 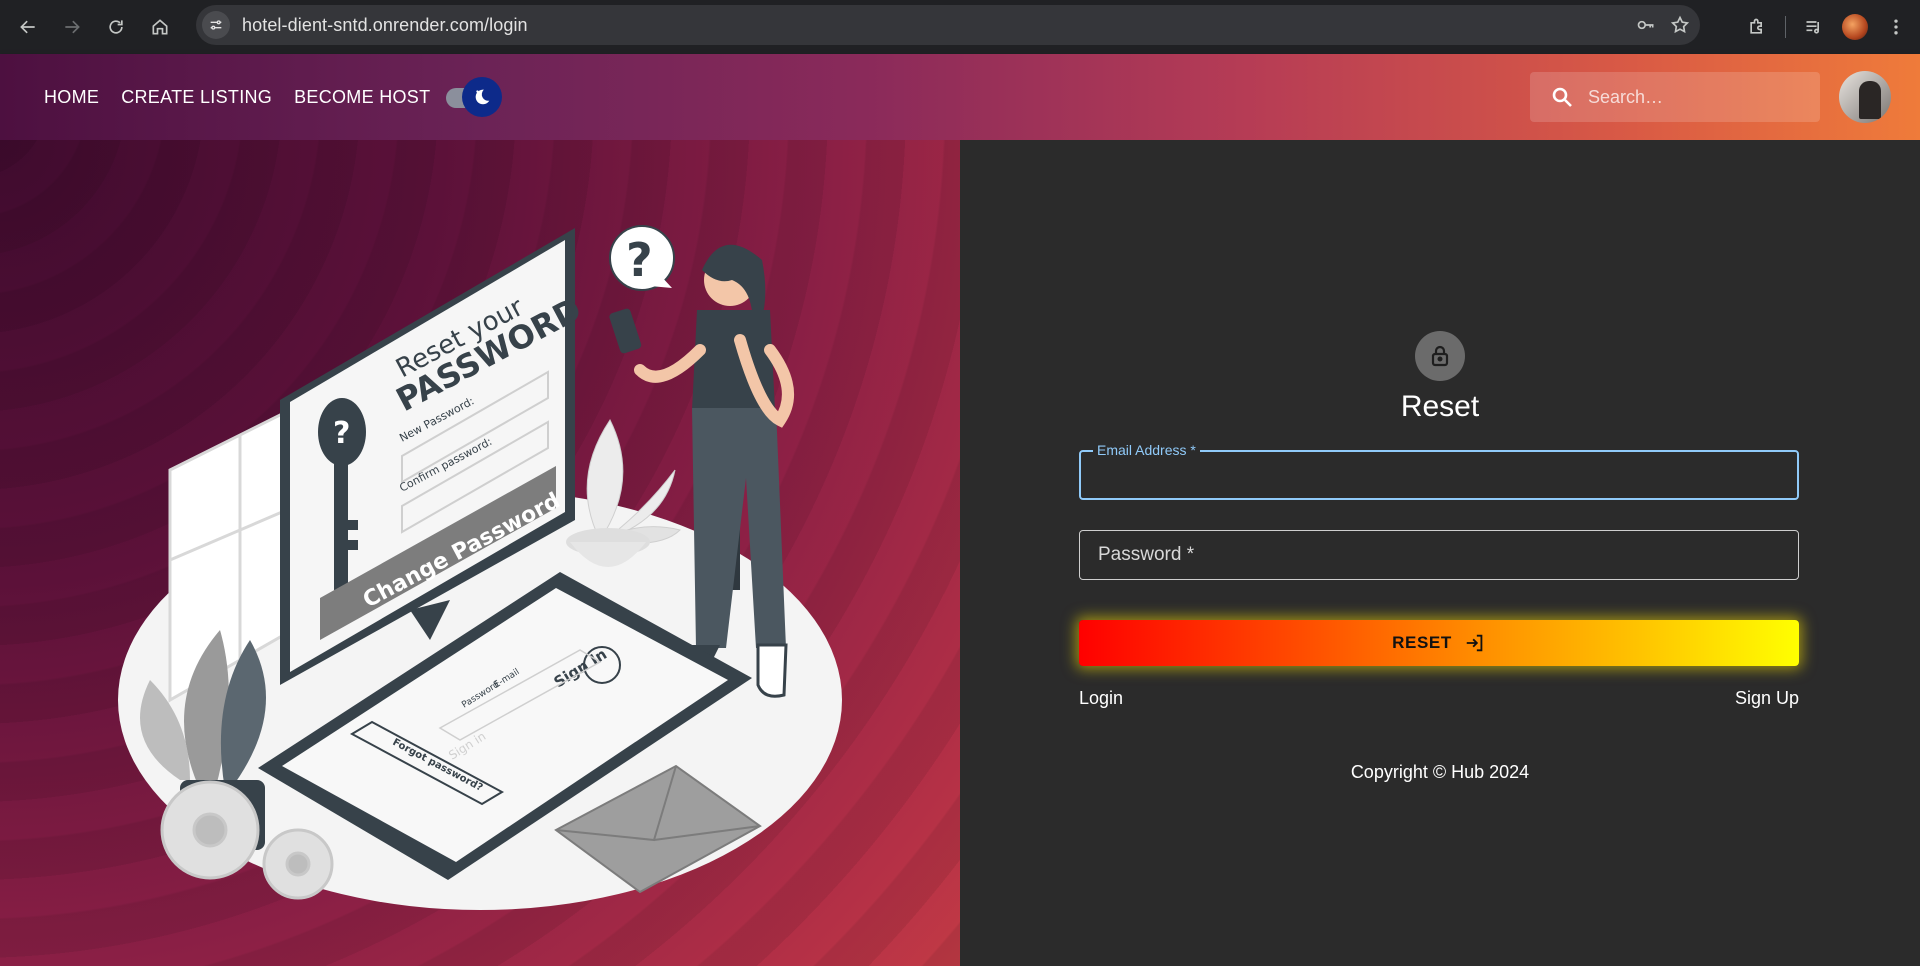 I want to click on toolbar-separator, so click(x=1785, y=27).